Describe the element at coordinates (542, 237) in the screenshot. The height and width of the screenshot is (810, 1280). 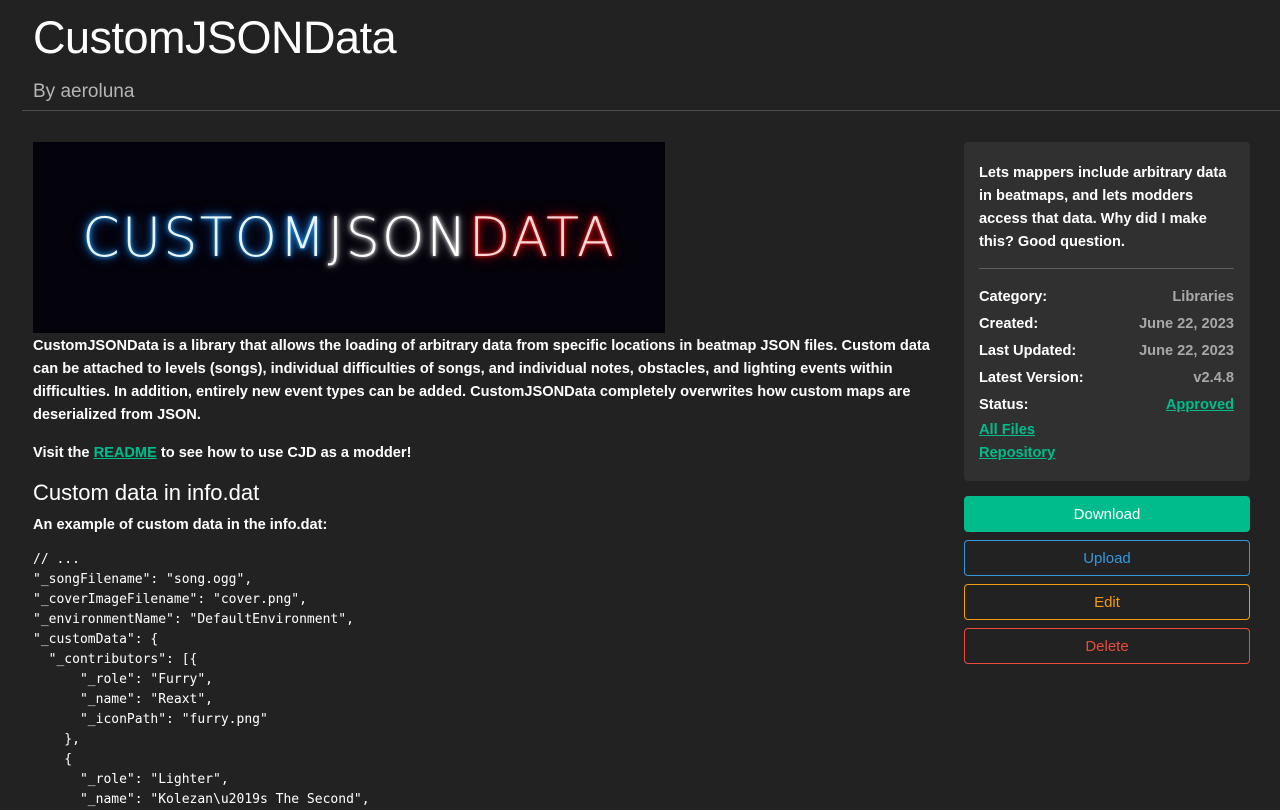
I see `banner-text-data: DATA` at that location.